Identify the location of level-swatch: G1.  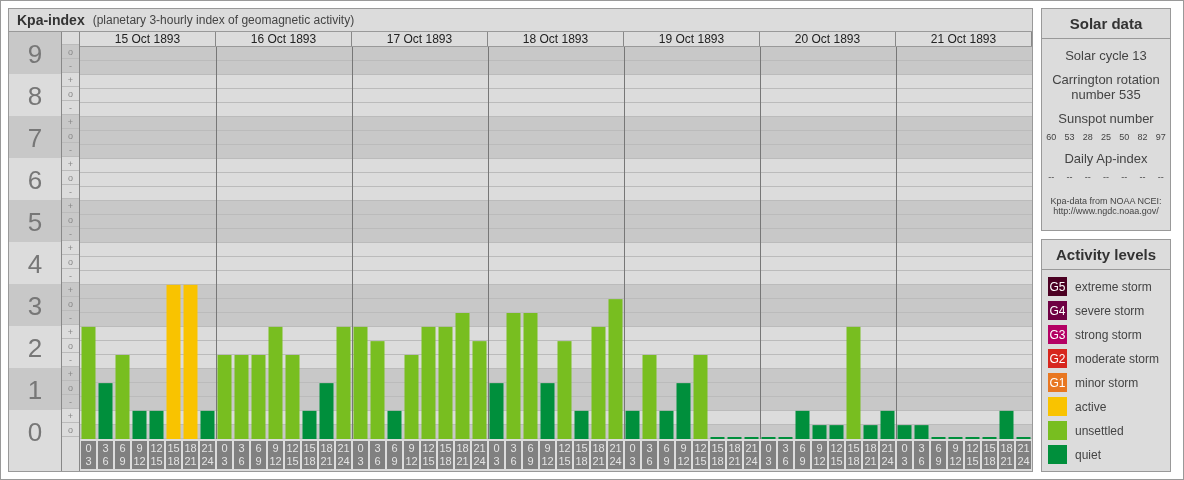
(1057, 382).